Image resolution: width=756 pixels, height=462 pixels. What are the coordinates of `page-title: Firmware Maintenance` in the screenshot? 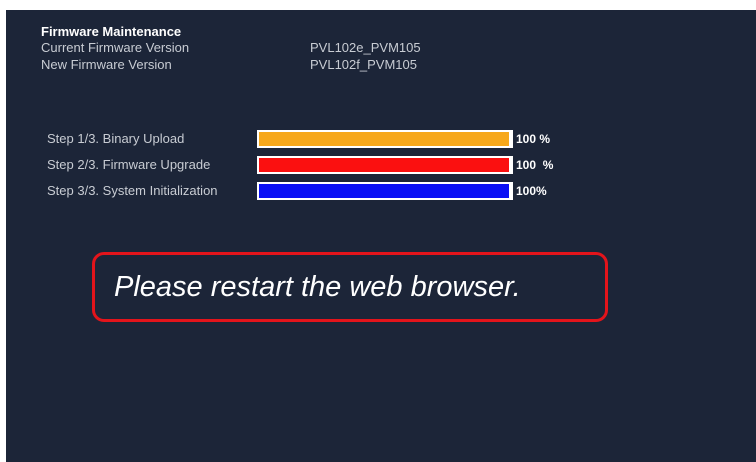 It's located at (111, 31).